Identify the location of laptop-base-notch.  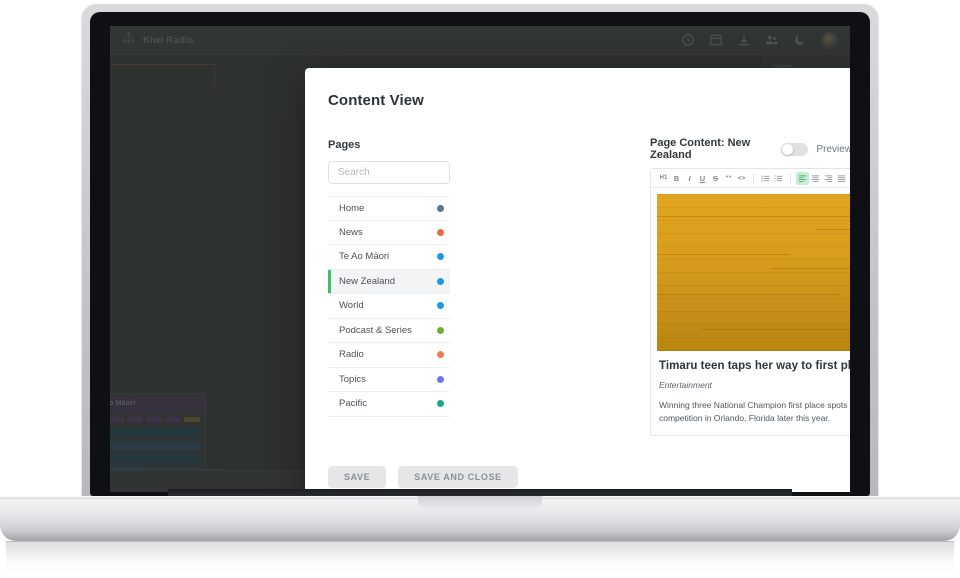
(480, 502).